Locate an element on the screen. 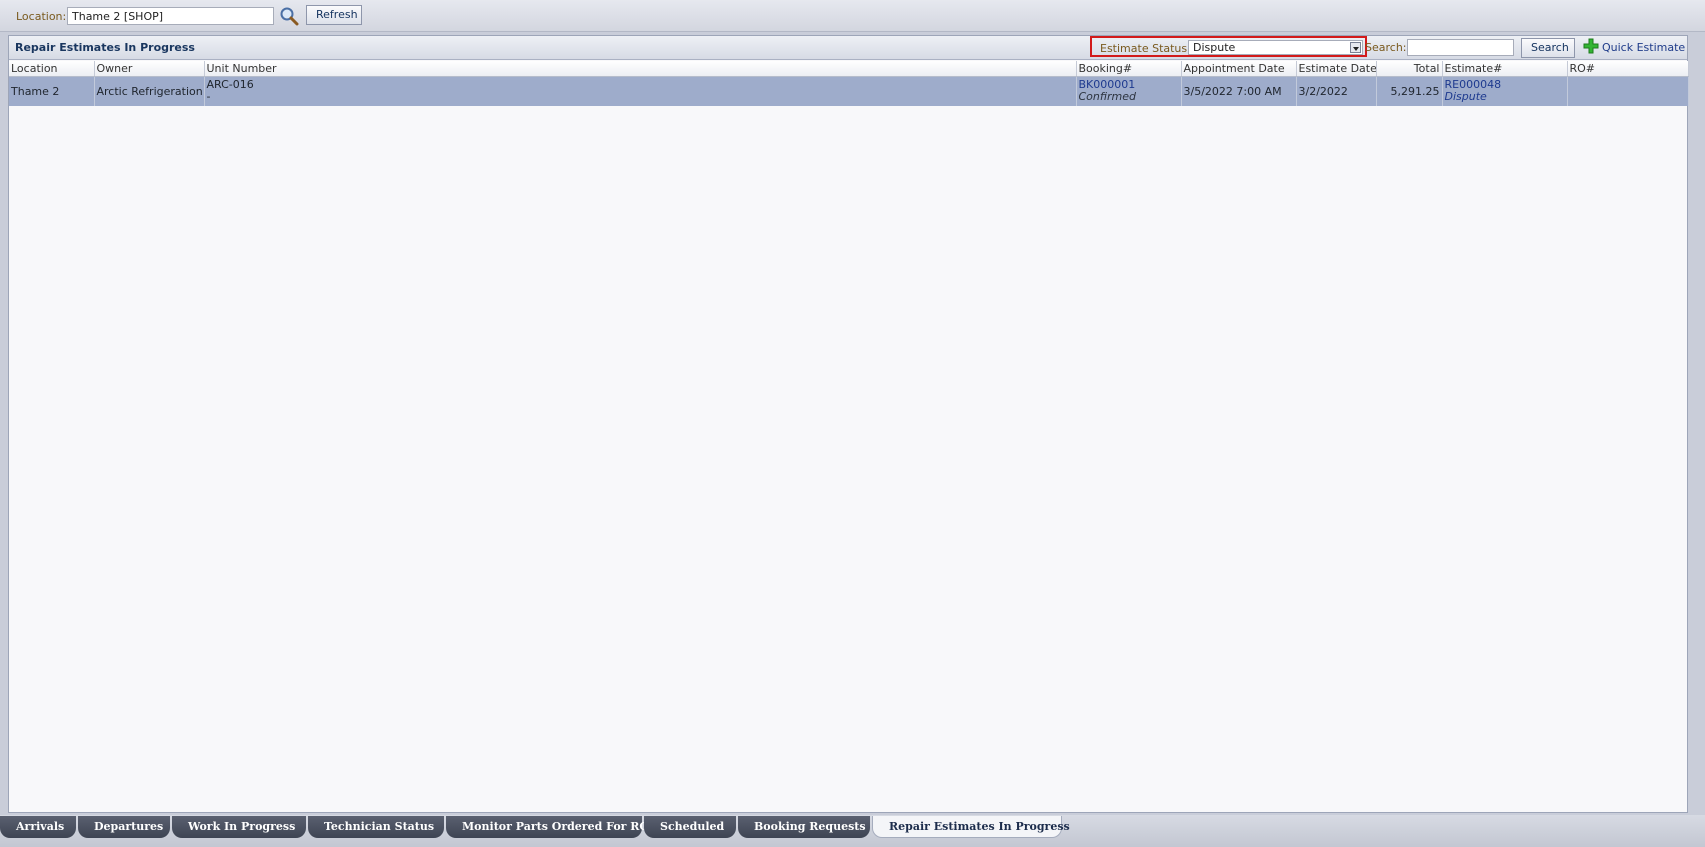 This screenshot has height=847, width=1705. estimate-status-label: Estimate Status: is located at coordinates (1145, 48).